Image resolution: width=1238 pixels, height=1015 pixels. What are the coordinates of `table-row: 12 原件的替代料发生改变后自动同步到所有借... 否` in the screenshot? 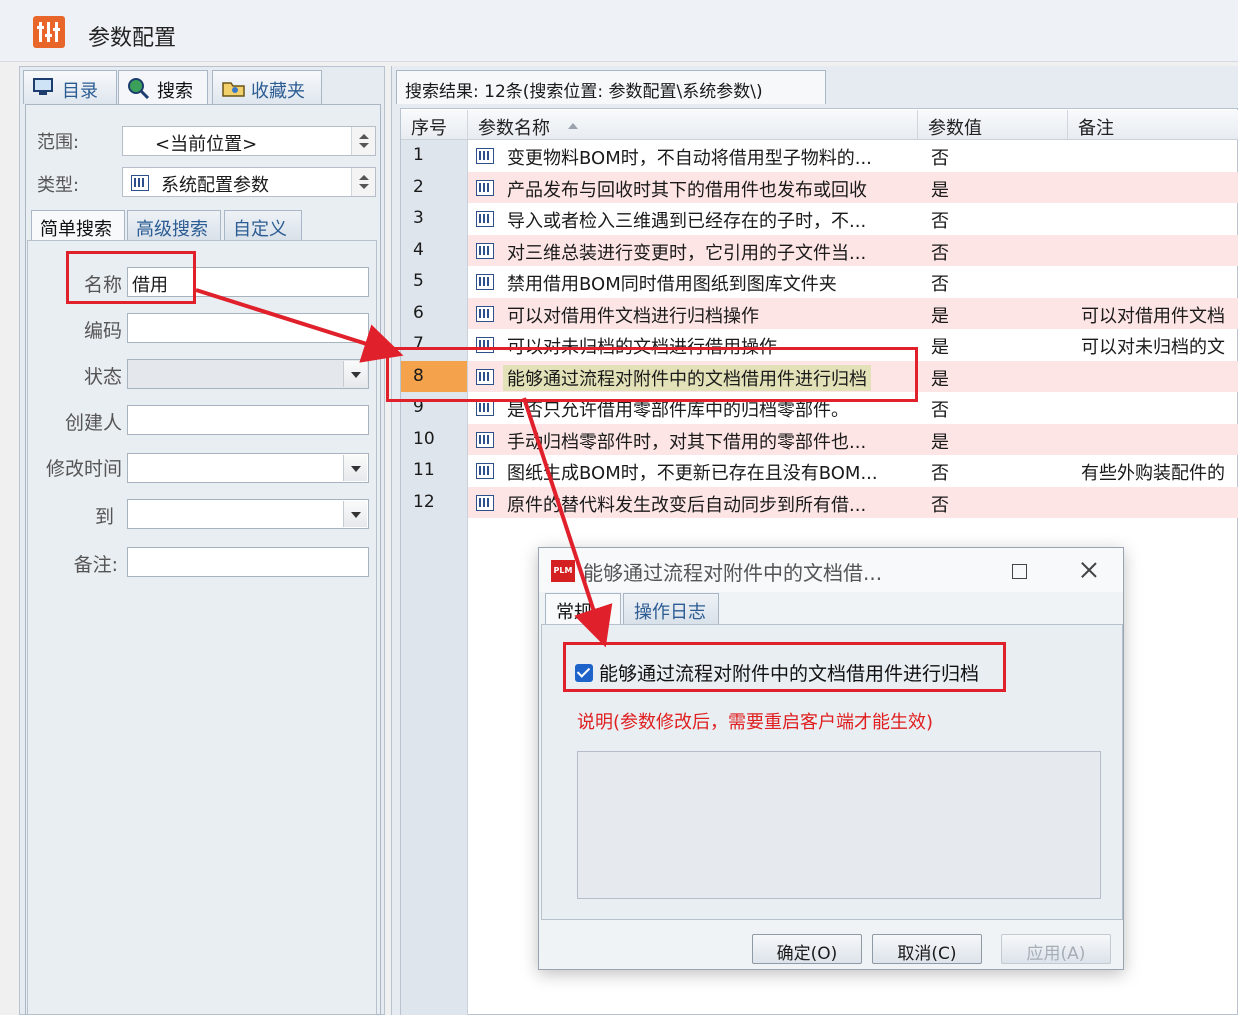 It's located at (819, 502).